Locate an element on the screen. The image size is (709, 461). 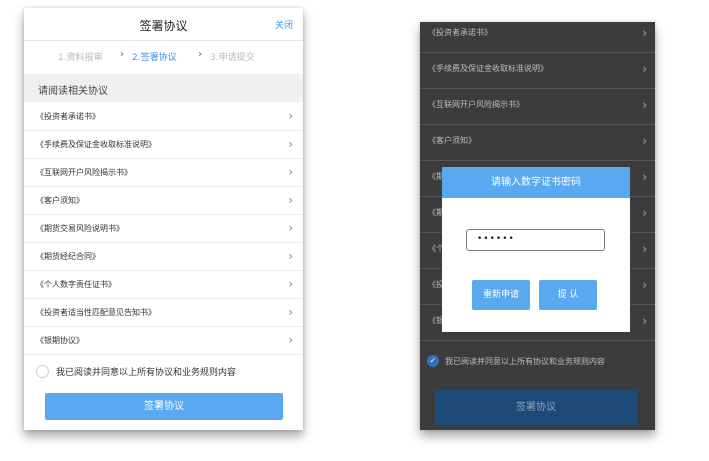
confirm-button-label: 提 认 is located at coordinates (568, 295).